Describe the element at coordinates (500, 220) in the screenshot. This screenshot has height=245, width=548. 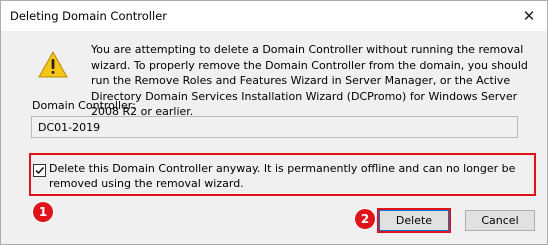
I see `cancel-button: Cancel` at that location.